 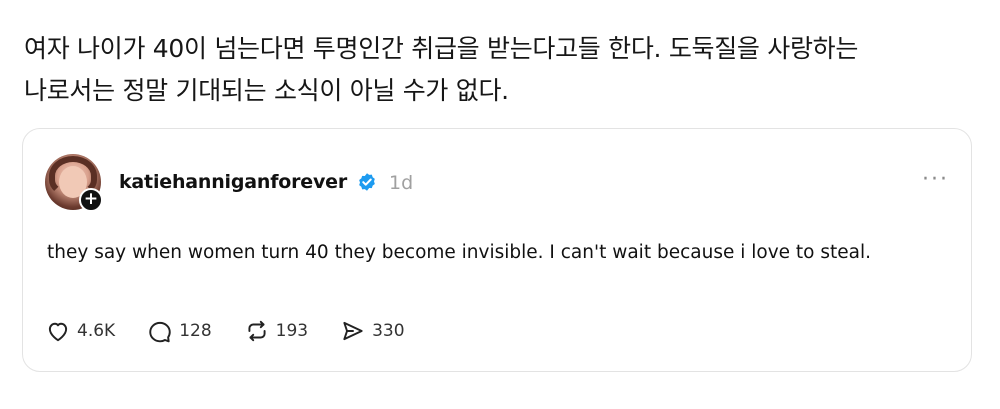 What do you see at coordinates (160, 332) in the screenshot?
I see `speech-bubble-icon` at bounding box center [160, 332].